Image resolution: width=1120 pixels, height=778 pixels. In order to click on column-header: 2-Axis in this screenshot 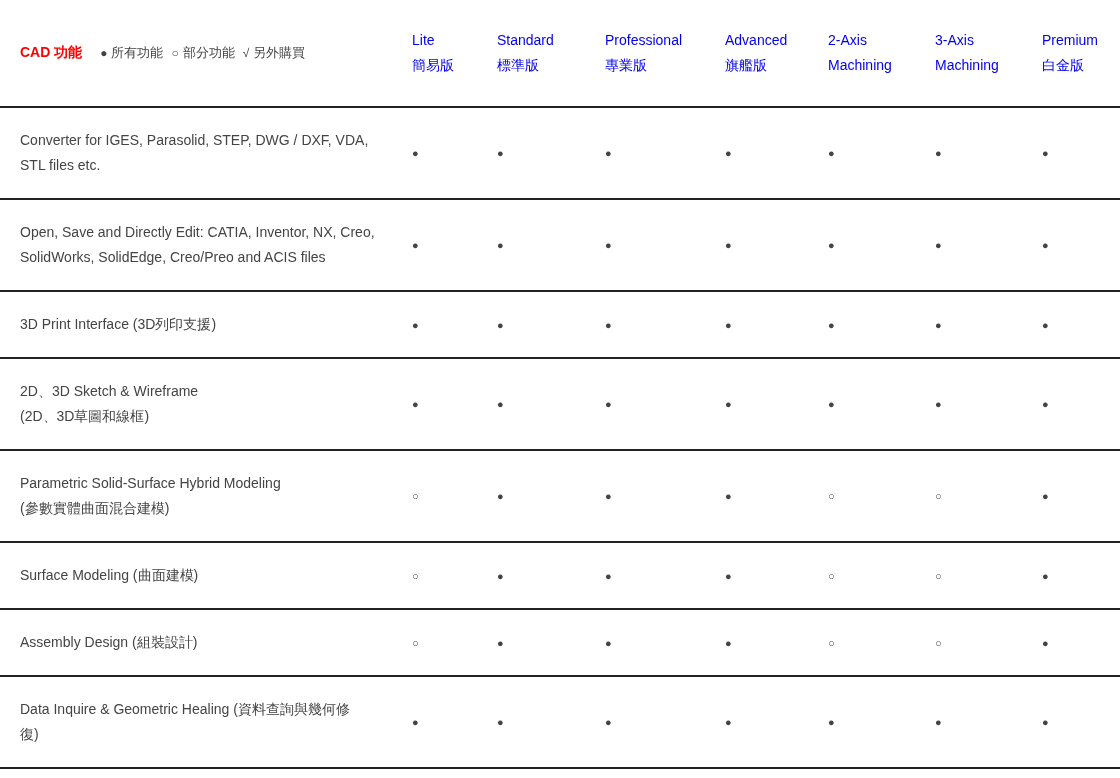, I will do `click(847, 40)`.